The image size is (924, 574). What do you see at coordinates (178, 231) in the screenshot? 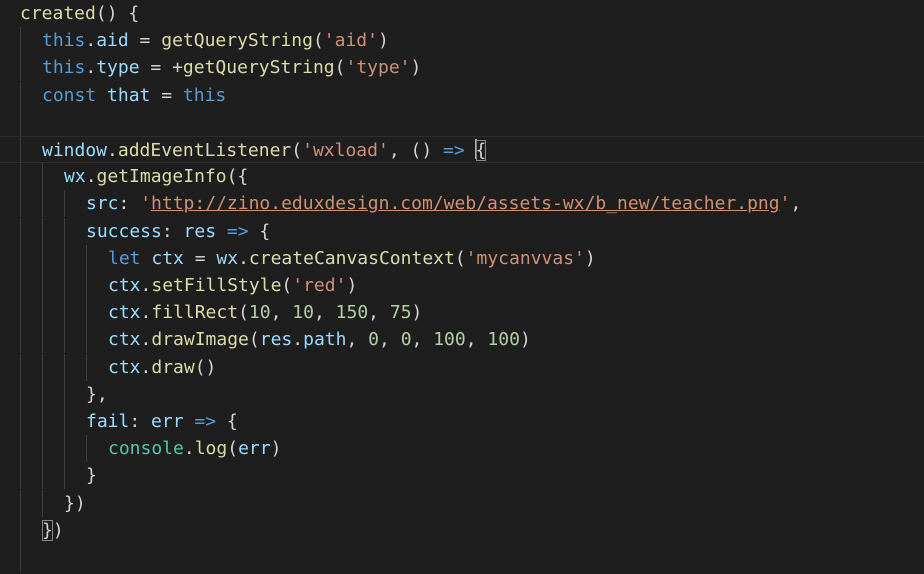
I see `code-text: success: res => {` at bounding box center [178, 231].